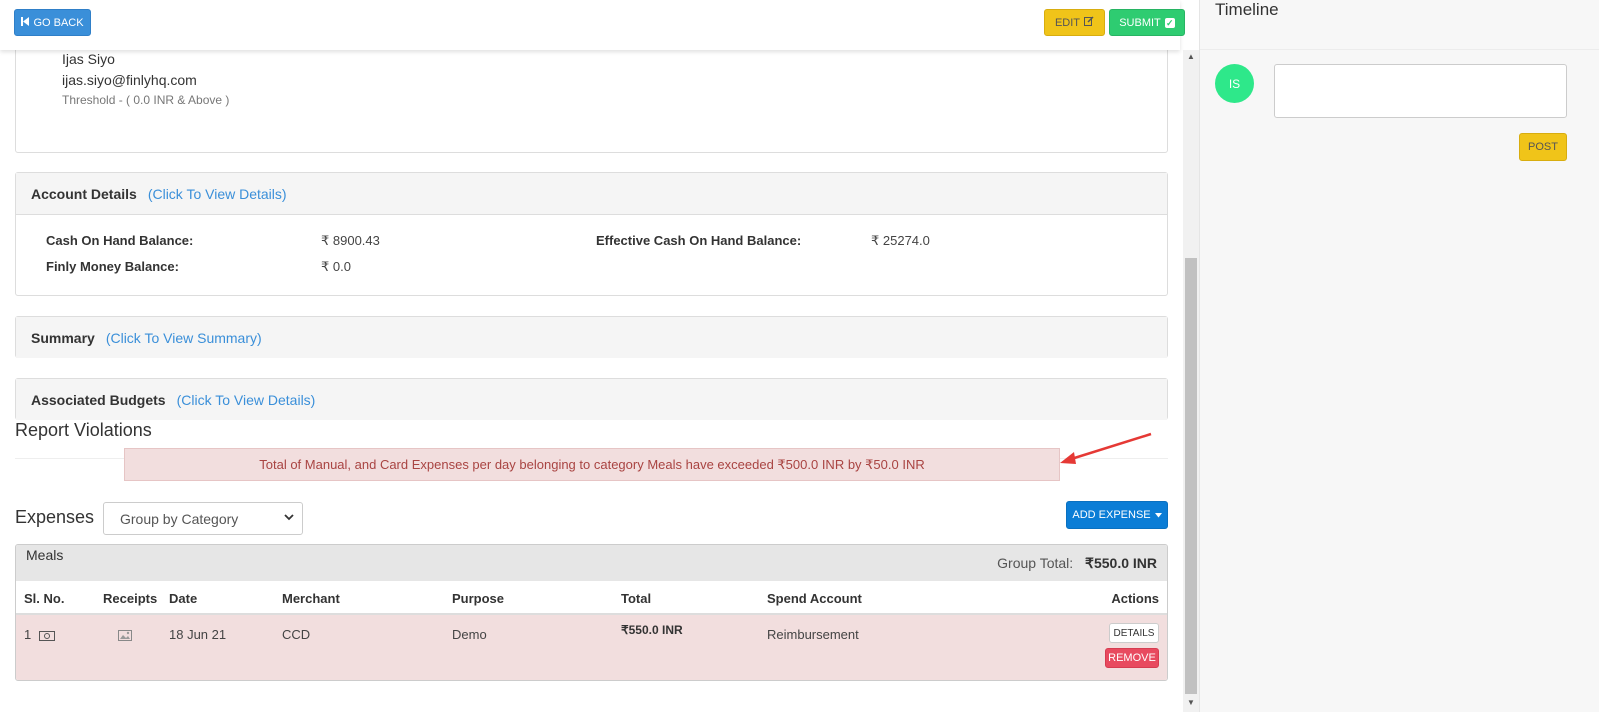 The width and height of the screenshot is (1599, 712). What do you see at coordinates (47, 636) in the screenshot?
I see `cash-icon` at bounding box center [47, 636].